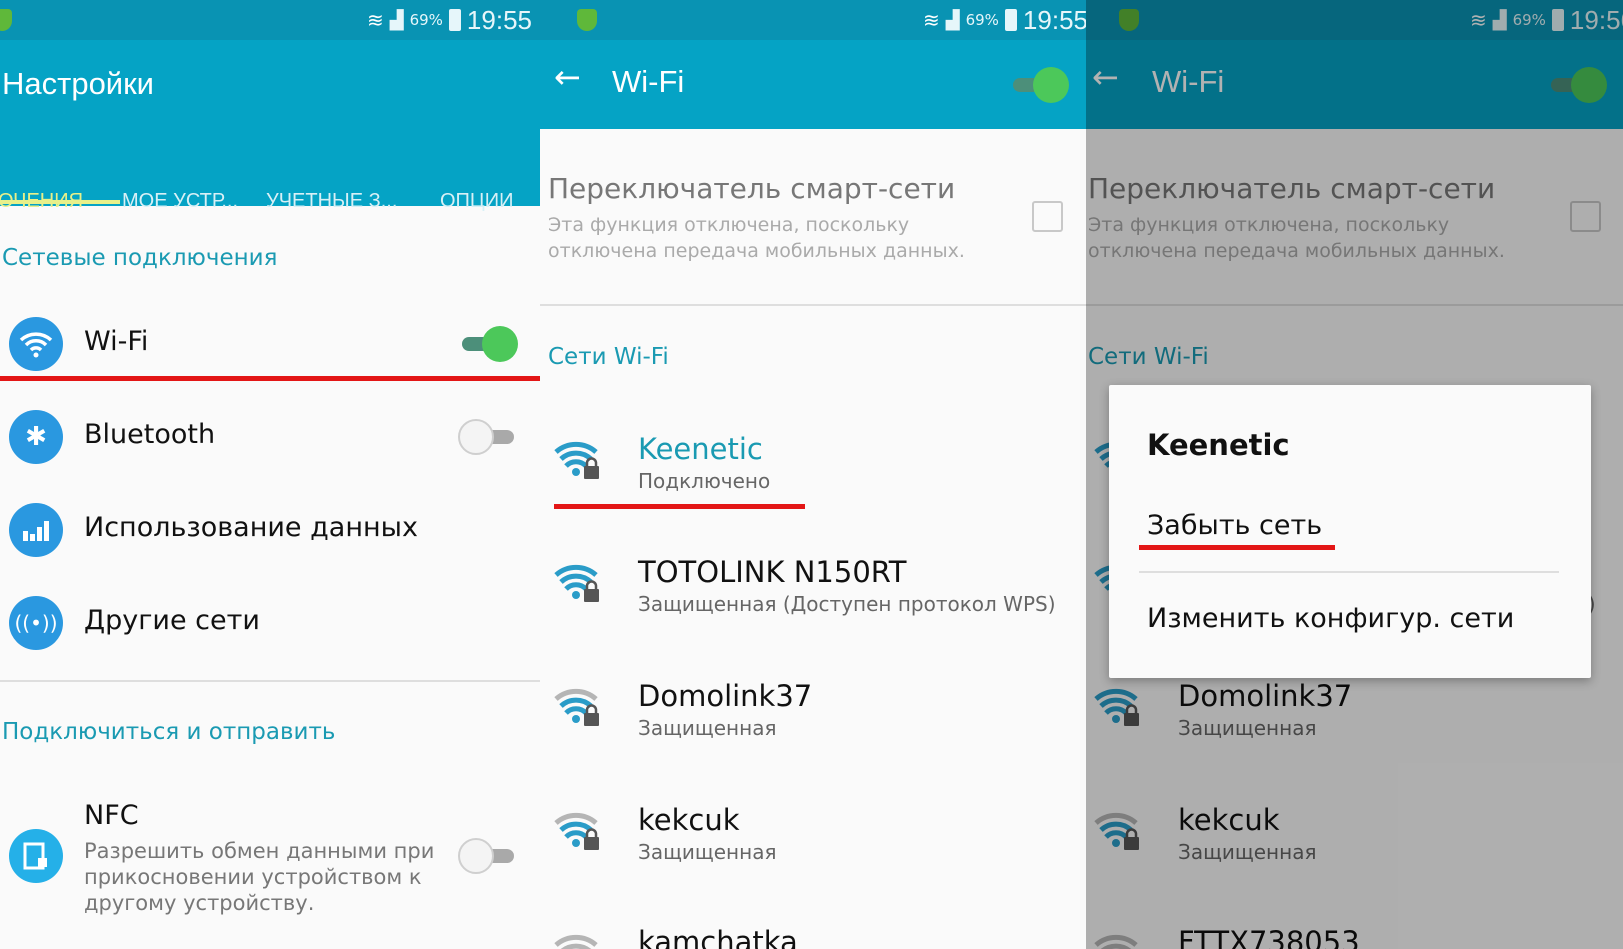 Image resolution: width=1623 pixels, height=949 pixels. What do you see at coordinates (169, 732) in the screenshot?
I see `section-connect-share: Подключиться и отправить` at bounding box center [169, 732].